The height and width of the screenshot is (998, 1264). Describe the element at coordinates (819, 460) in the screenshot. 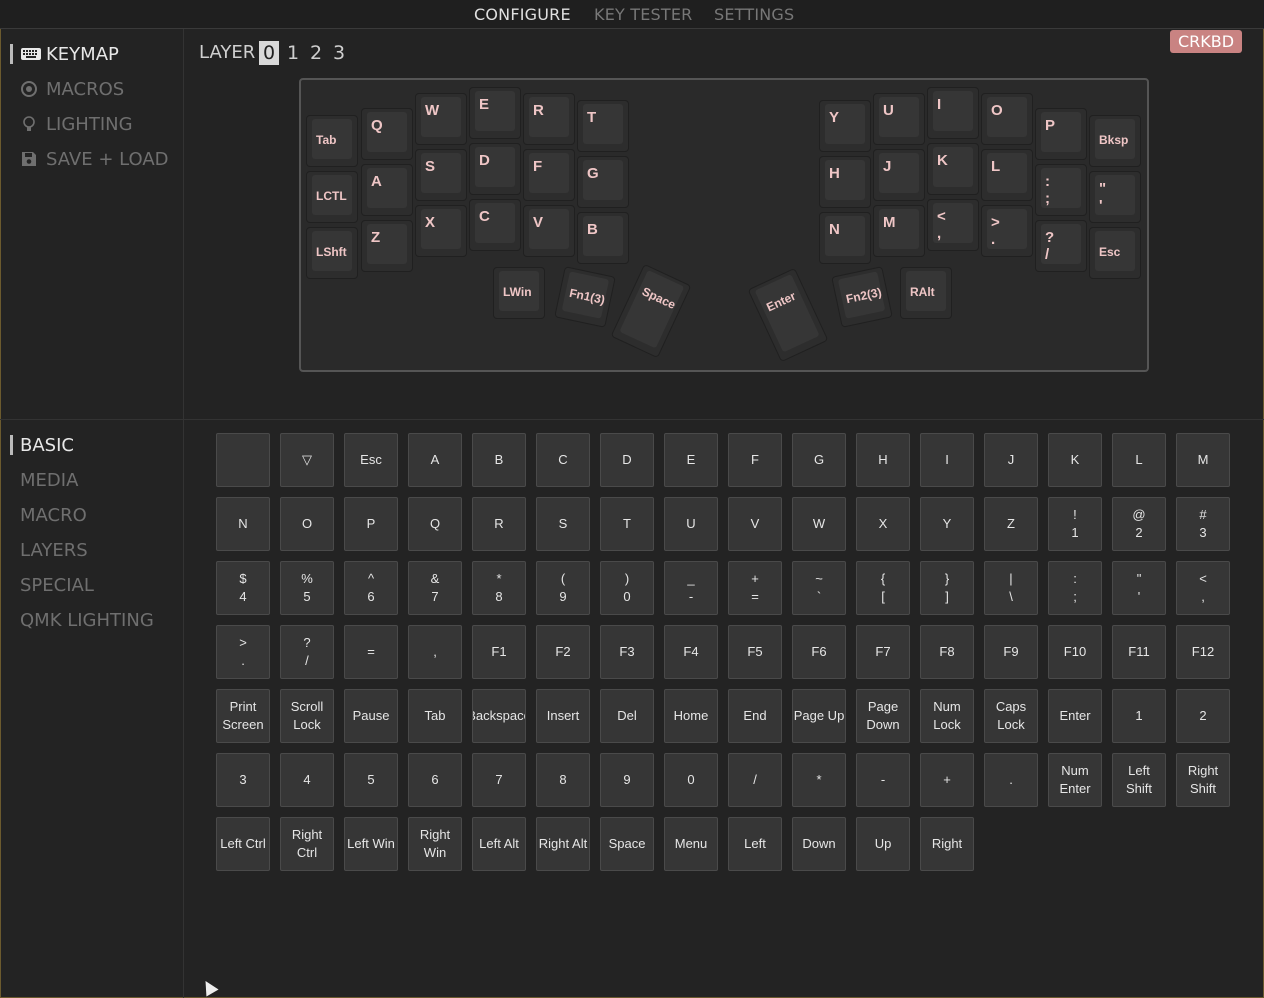

I see `palette-key: G` at that location.